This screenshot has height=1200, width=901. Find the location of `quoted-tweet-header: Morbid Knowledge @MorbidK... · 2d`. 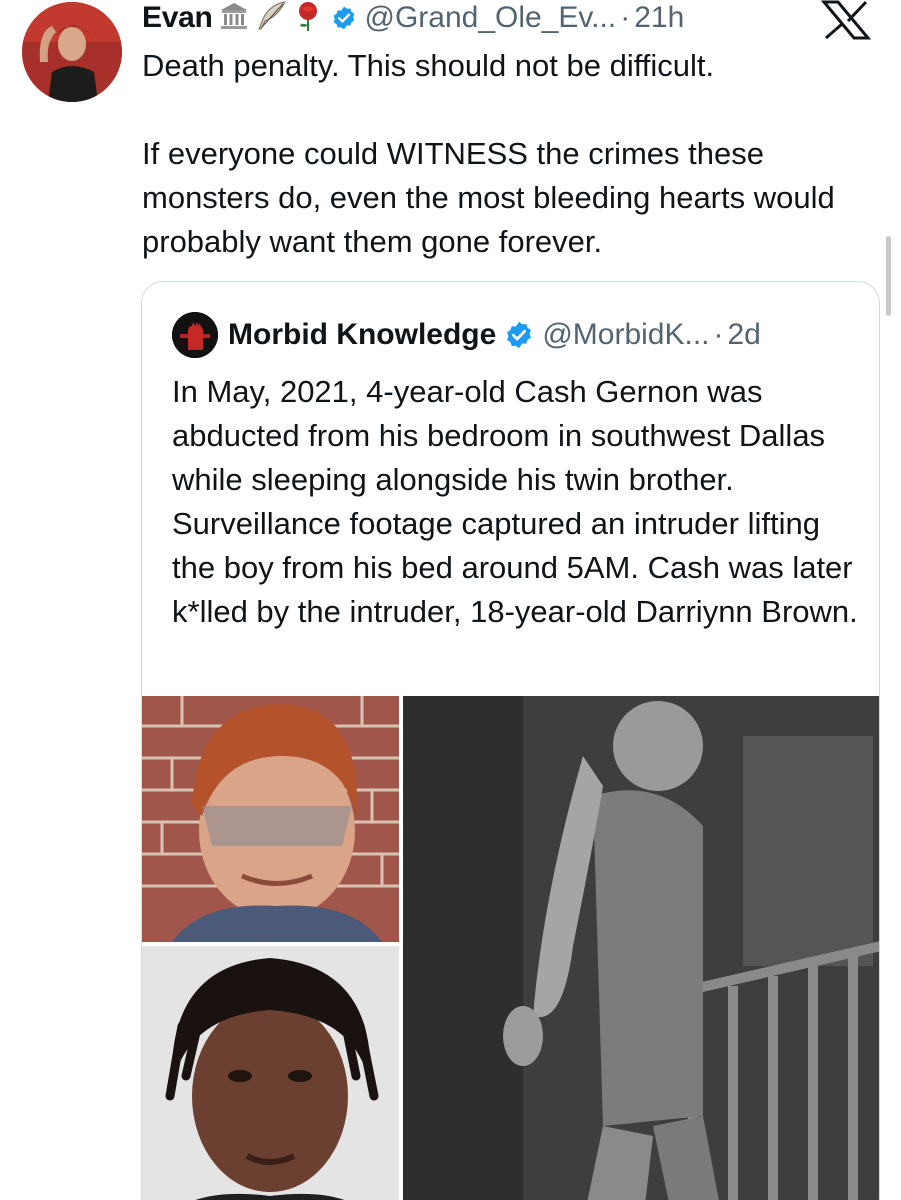

quoted-tweet-header: Morbid Knowledge @MorbidK... · 2d is located at coordinates (466, 335).